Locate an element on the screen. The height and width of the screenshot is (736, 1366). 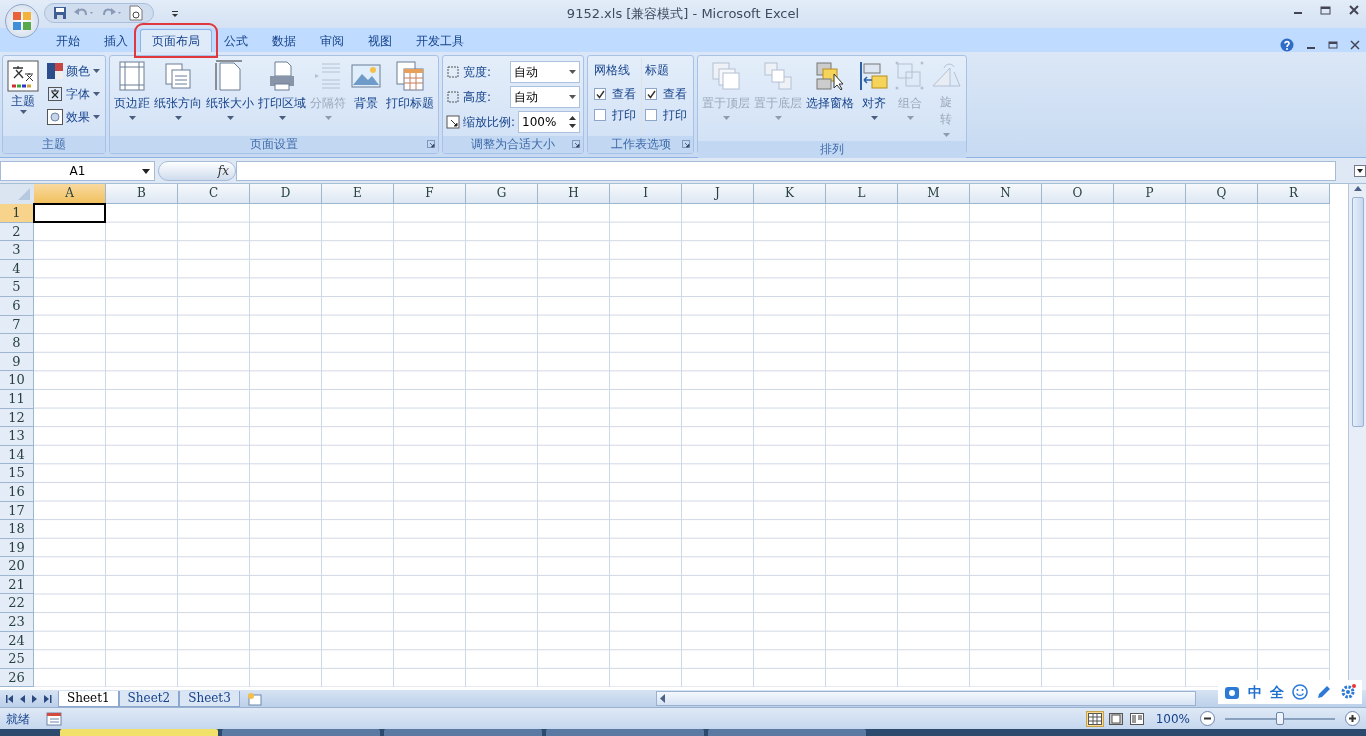
column-header: K is located at coordinates (790, 194).